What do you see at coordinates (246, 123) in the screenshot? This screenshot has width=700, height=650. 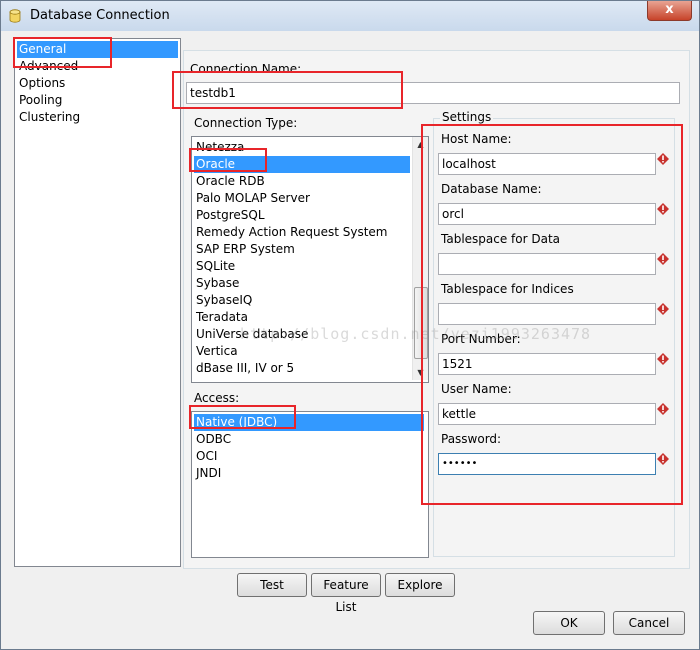 I see `connection-type-label: Connection Type:` at bounding box center [246, 123].